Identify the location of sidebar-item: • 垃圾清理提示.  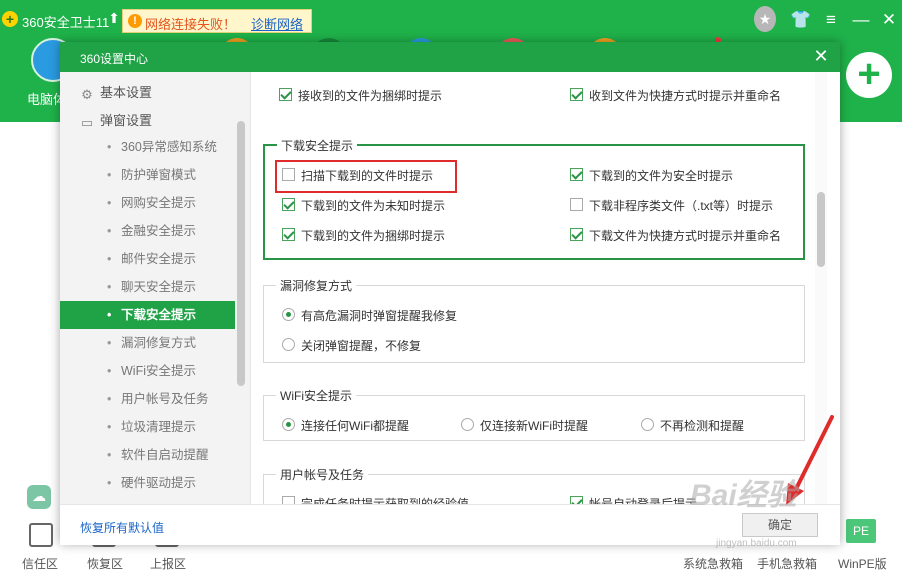
(147, 427).